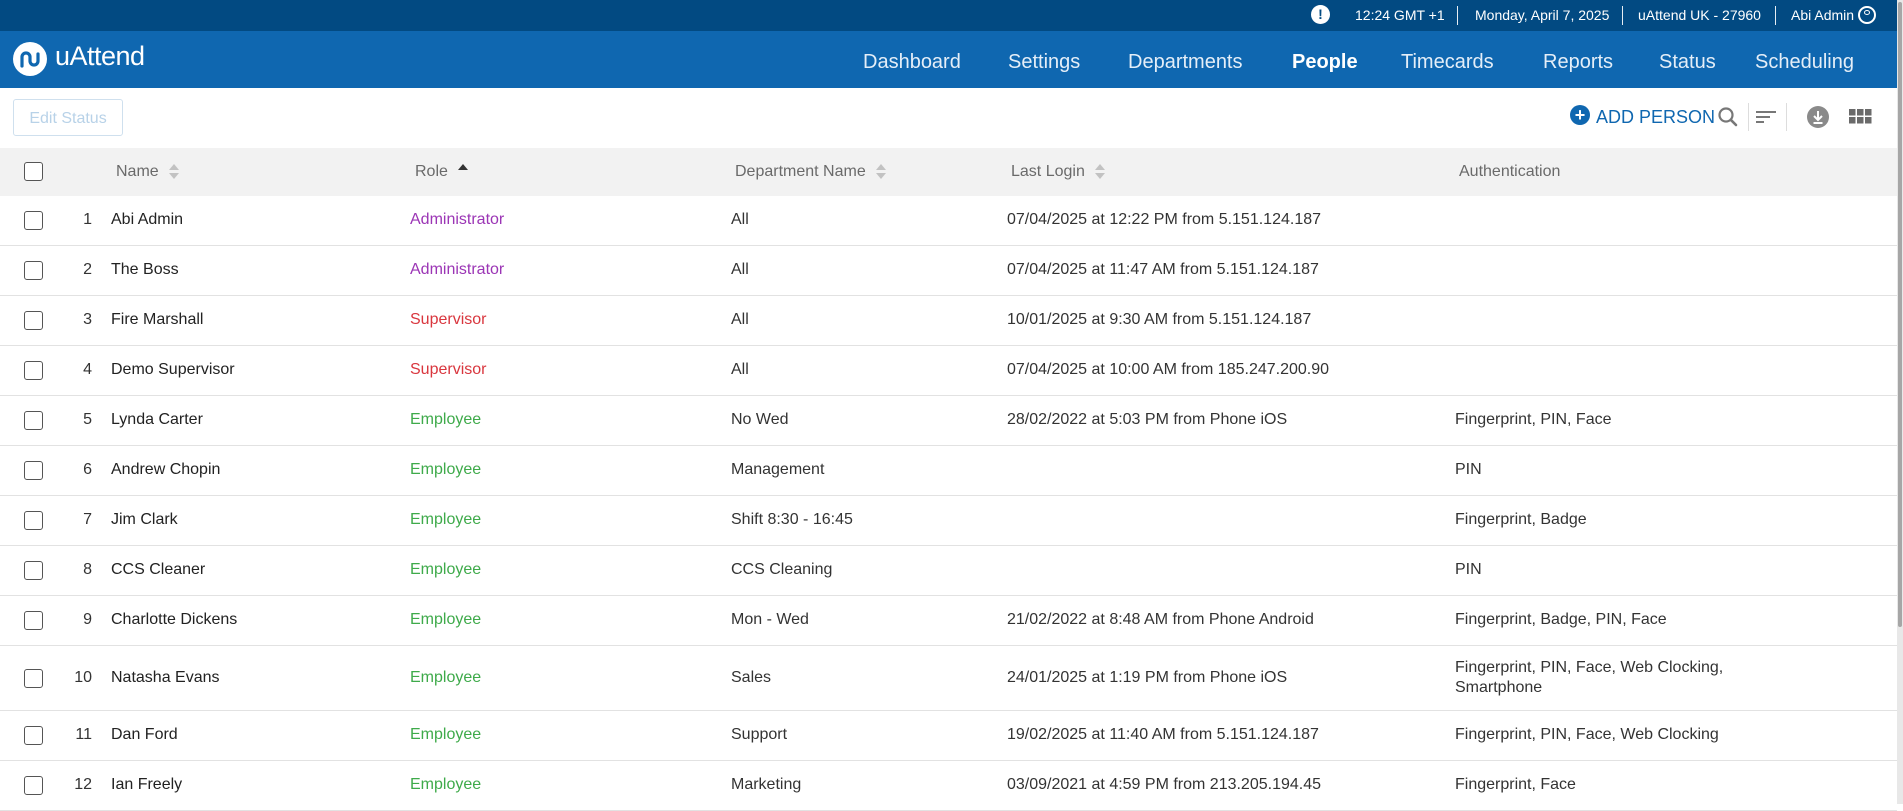 The width and height of the screenshot is (1903, 811). What do you see at coordinates (87, 469) in the screenshot?
I see `row-number: 6` at bounding box center [87, 469].